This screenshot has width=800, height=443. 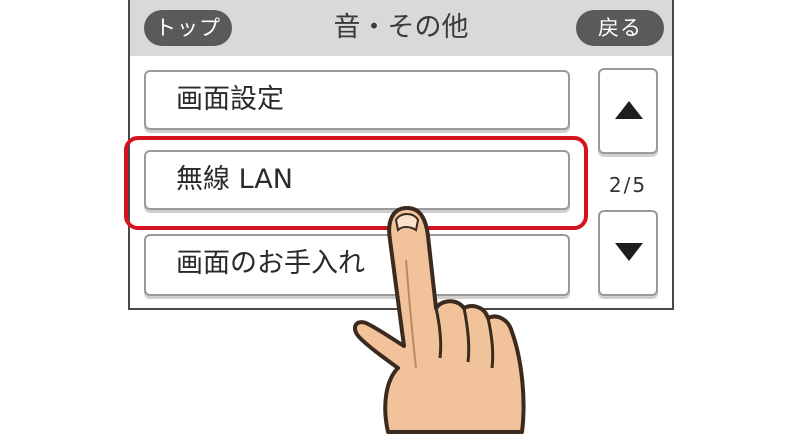 I want to click on scroll-up-button, so click(x=628, y=111).